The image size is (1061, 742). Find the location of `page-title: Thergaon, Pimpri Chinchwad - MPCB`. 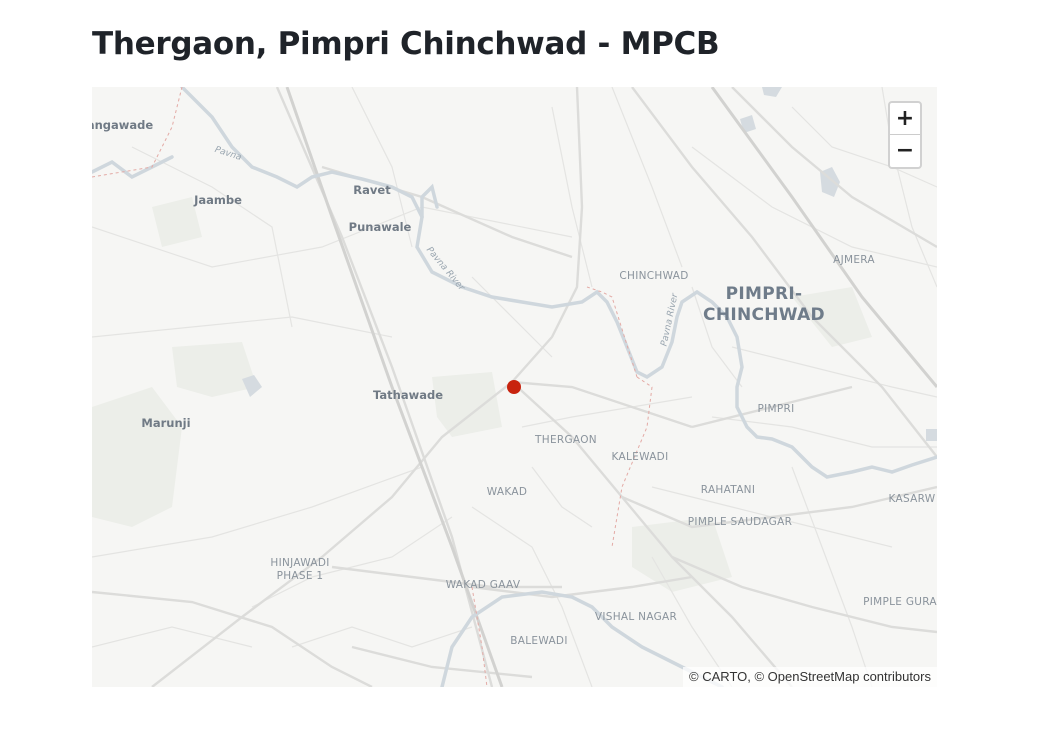

page-title: Thergaon, Pimpri Chinchwad - MPCB is located at coordinates (406, 44).